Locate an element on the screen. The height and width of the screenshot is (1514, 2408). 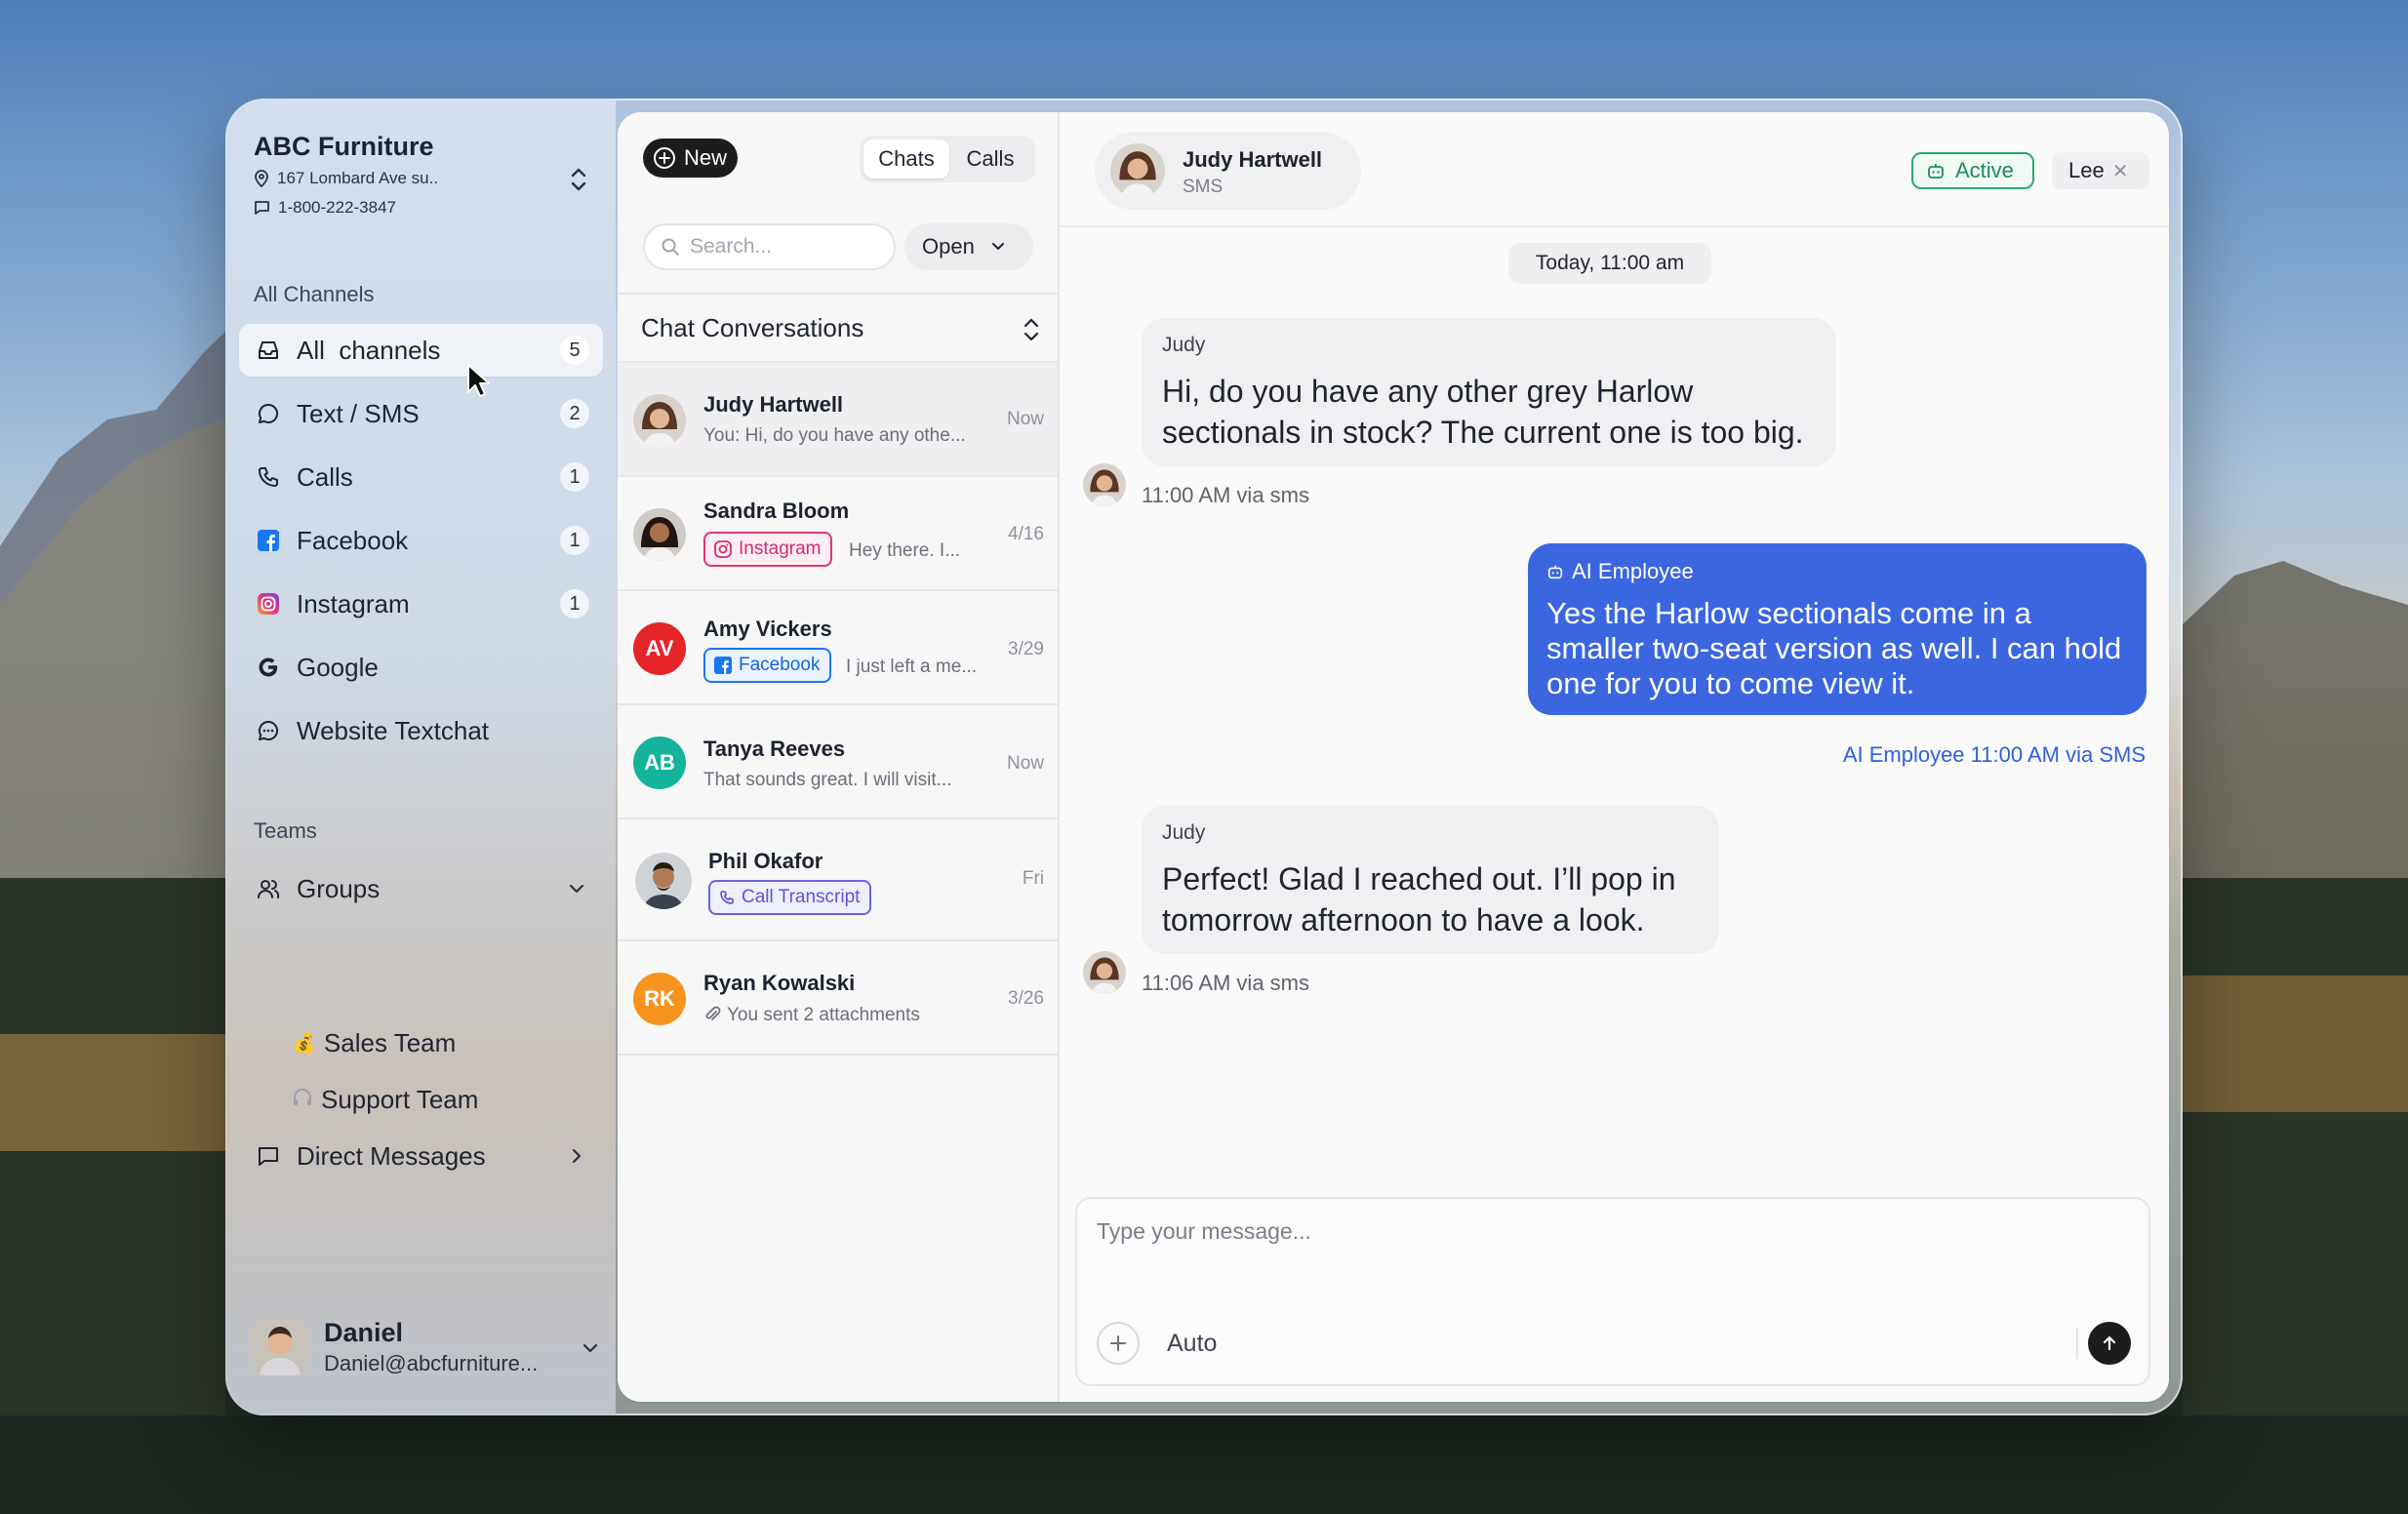
business-switcher-icon is located at coordinates (578, 179).